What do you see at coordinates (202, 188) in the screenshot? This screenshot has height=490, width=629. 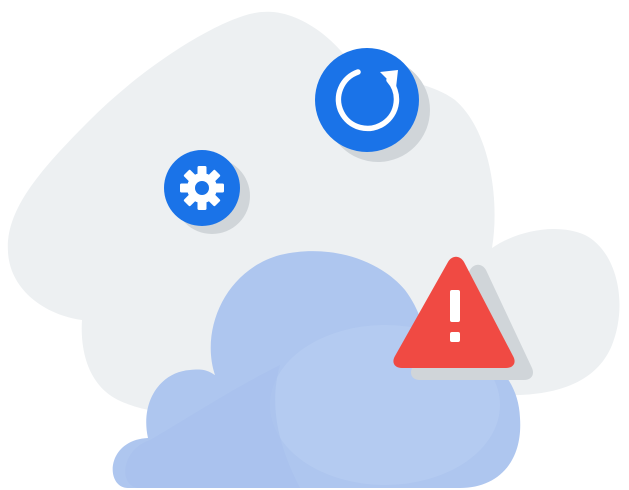 I see `gear-icon` at bounding box center [202, 188].